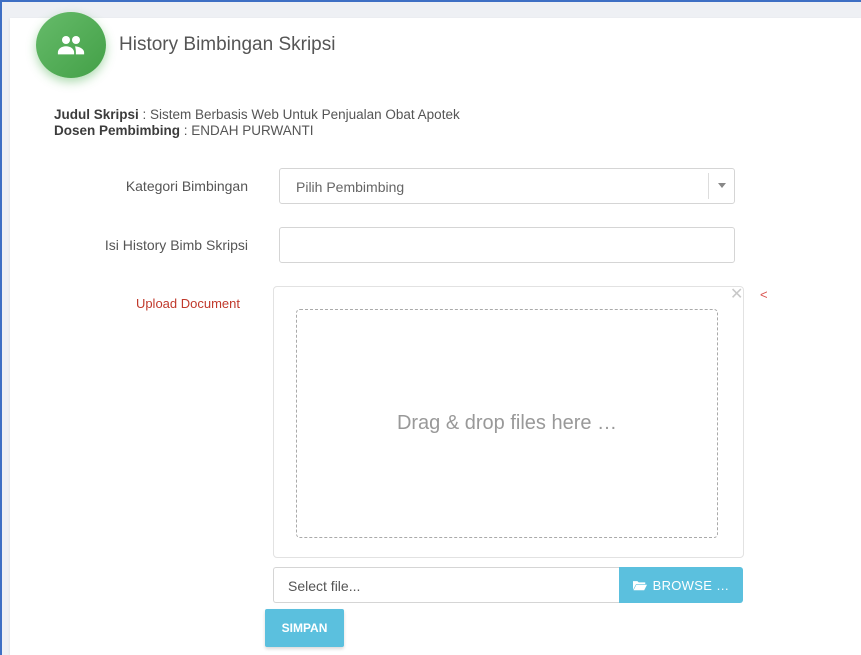  I want to click on required-marker: <, so click(764, 294).